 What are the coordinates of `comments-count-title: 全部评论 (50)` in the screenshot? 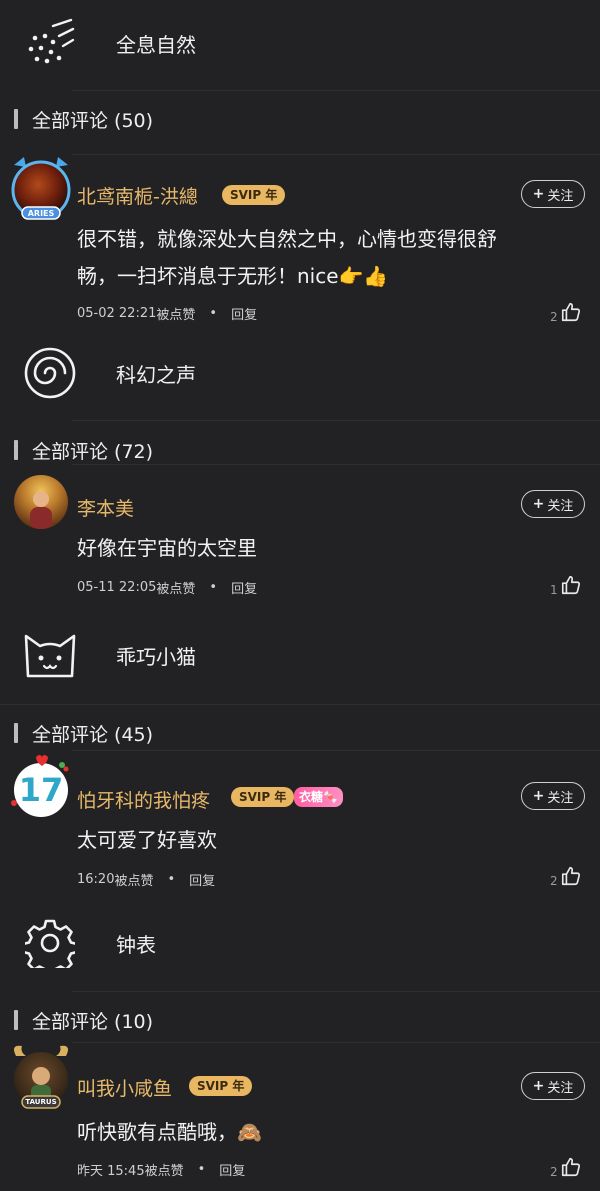 It's located at (93, 120).